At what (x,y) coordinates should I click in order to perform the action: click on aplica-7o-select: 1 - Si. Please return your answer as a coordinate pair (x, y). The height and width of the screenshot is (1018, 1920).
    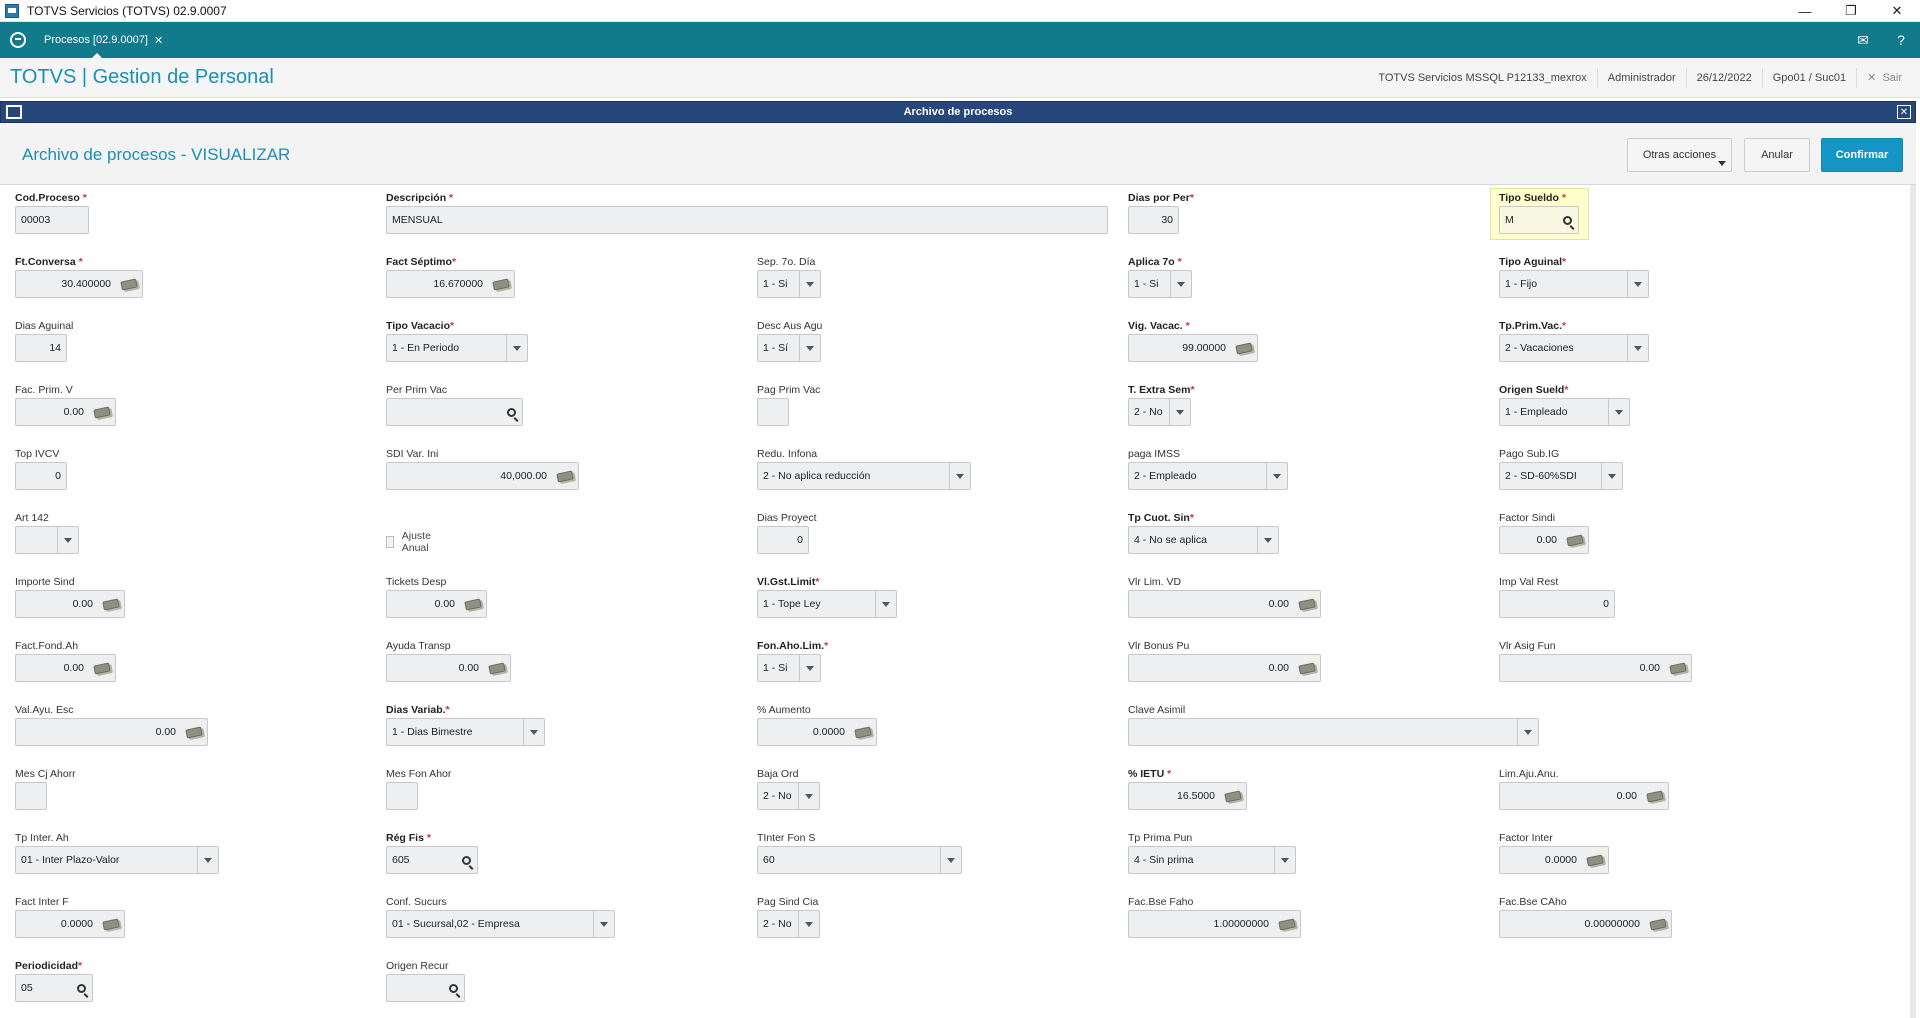
    Looking at the image, I should click on (1160, 284).